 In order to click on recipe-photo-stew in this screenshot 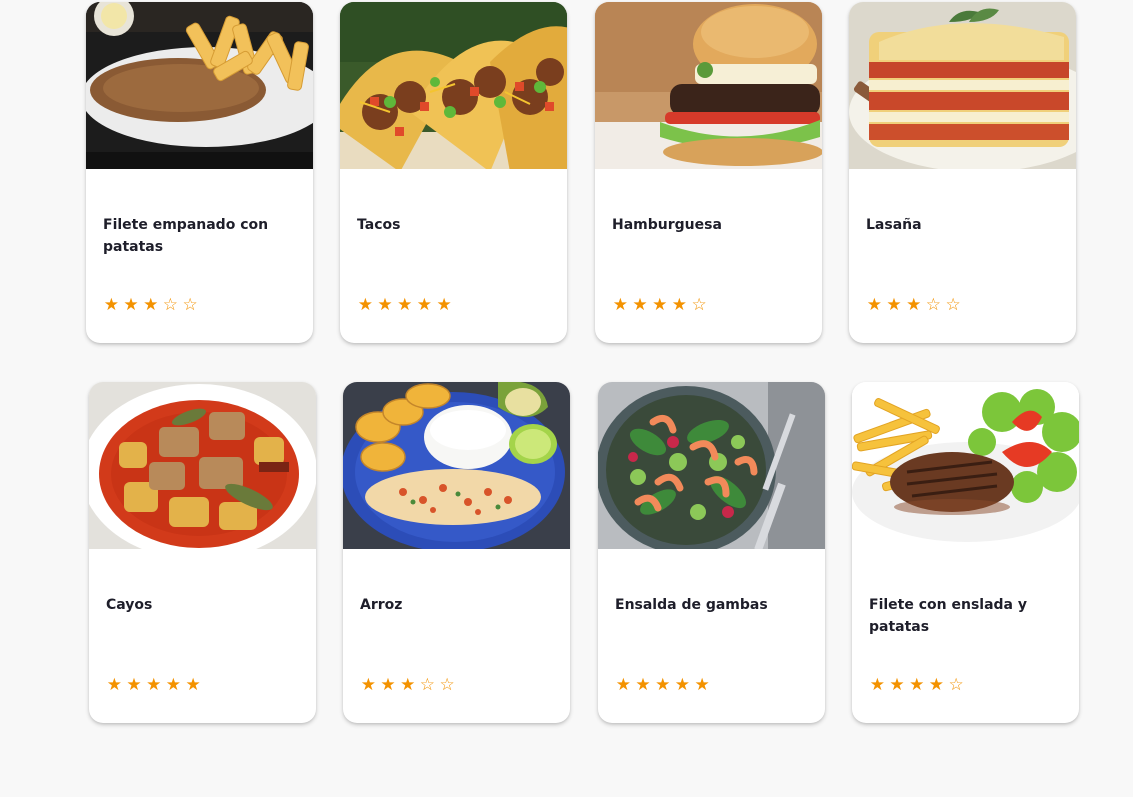, I will do `click(202, 465)`.